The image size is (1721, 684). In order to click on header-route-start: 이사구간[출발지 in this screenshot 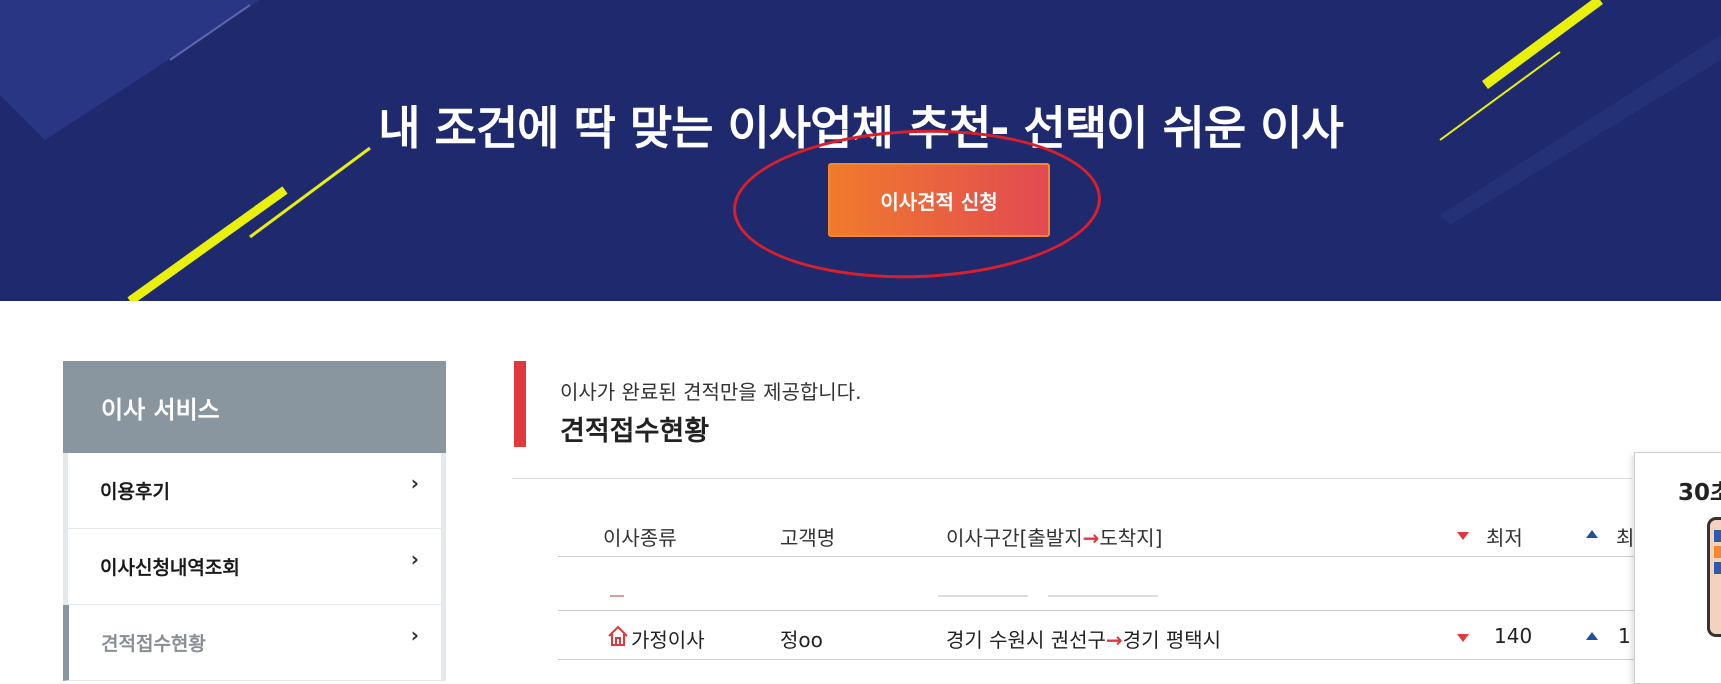, I will do `click(1014, 538)`.